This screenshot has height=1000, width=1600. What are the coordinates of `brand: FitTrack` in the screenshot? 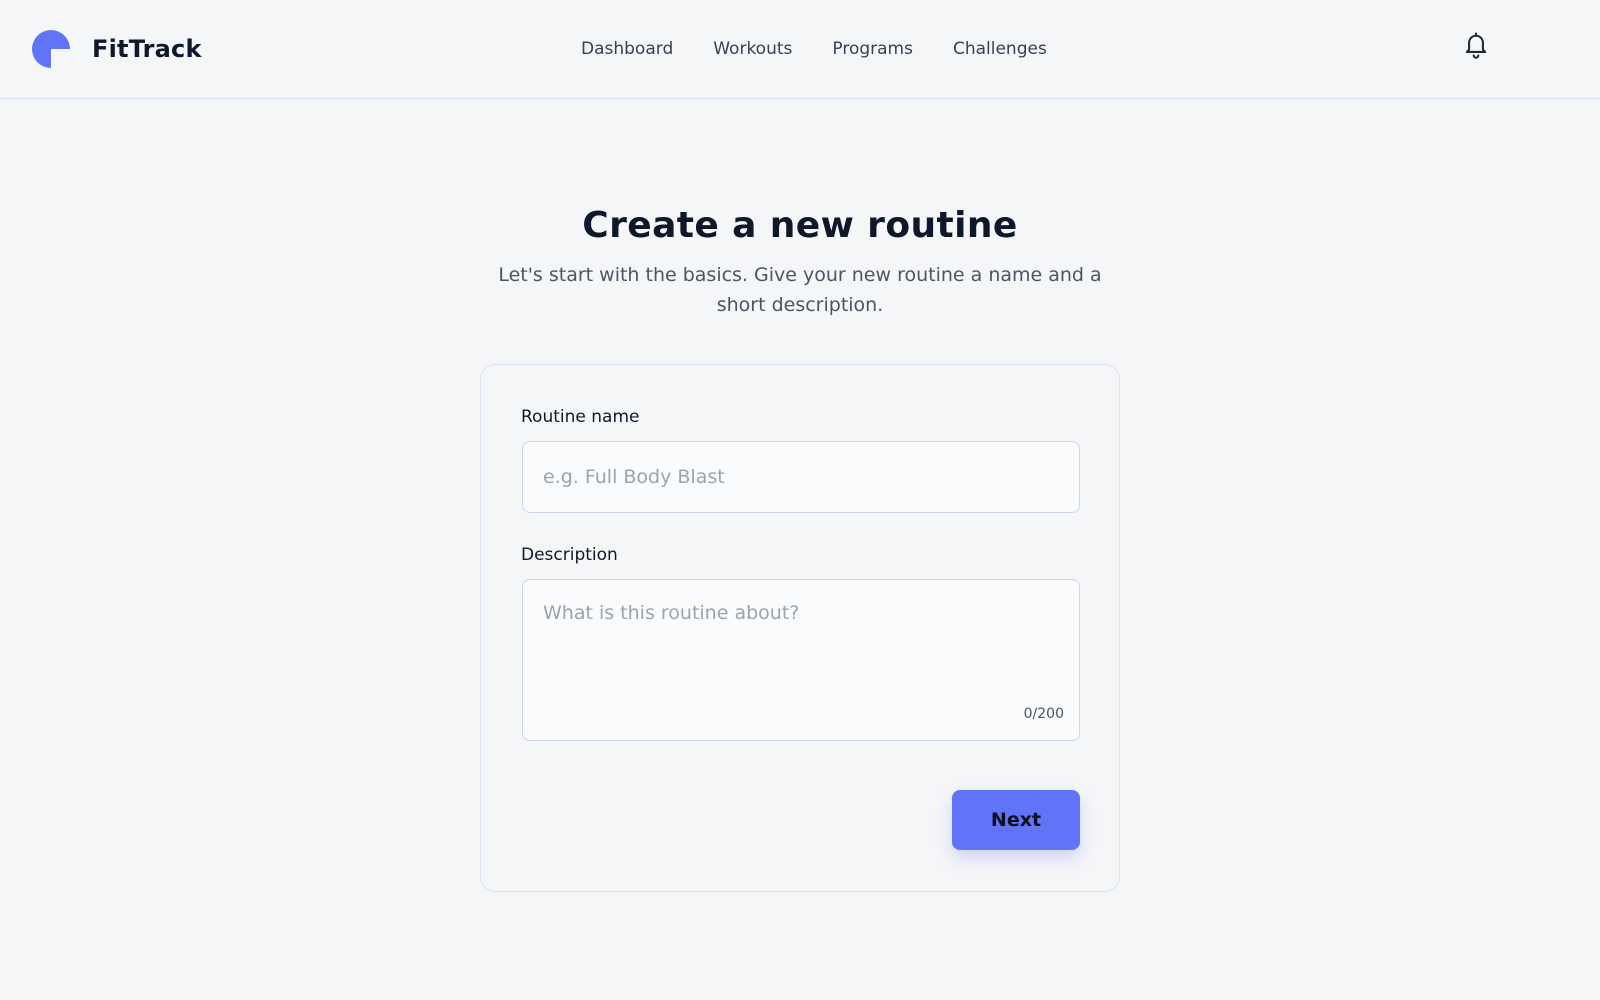 It's located at (117, 49).